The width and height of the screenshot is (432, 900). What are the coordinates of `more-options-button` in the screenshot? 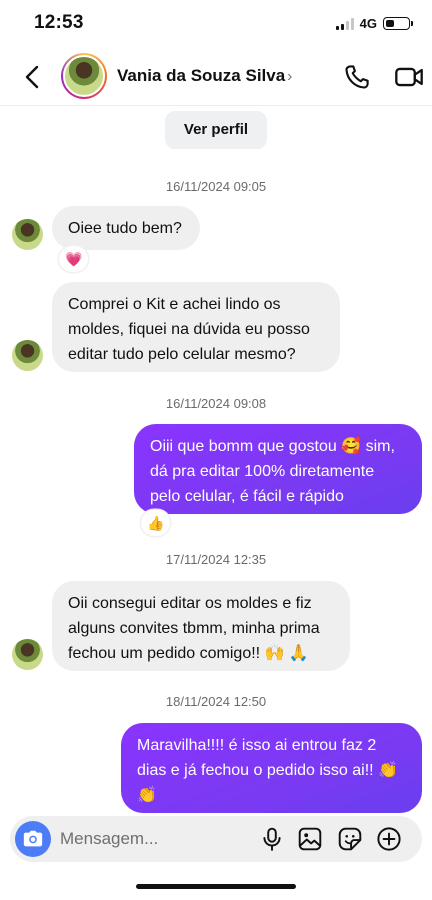 It's located at (389, 839).